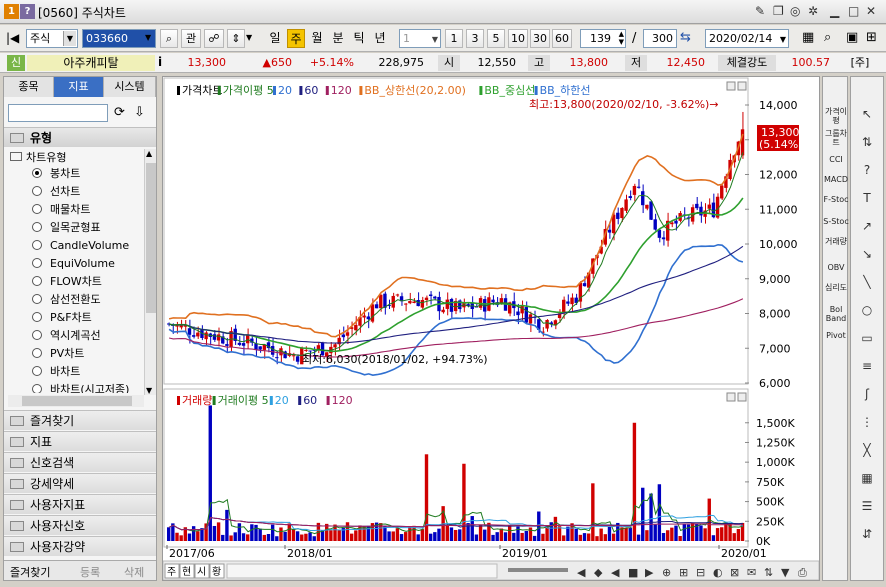  Describe the element at coordinates (867, 226) in the screenshot. I see `trend-up-icon: ↗` at that location.